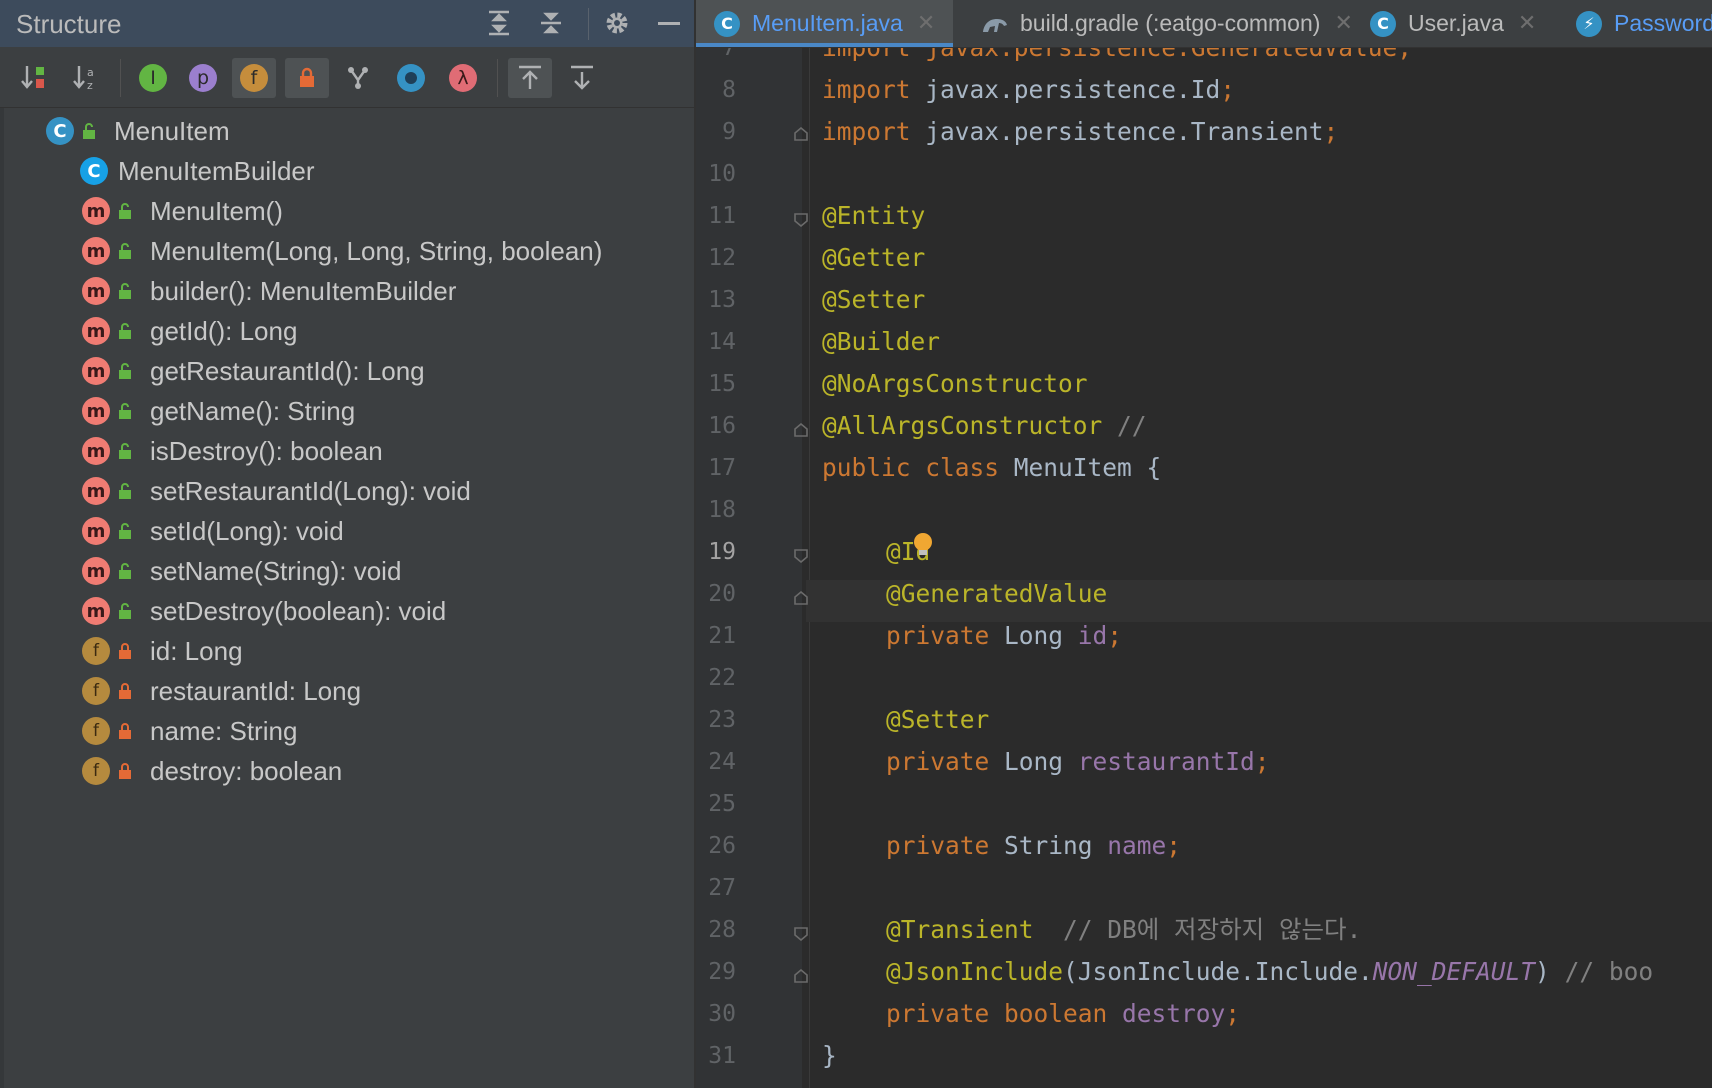  What do you see at coordinates (348, 491) in the screenshot?
I see `tree-node-method: m setRestaurantId(Long): void` at bounding box center [348, 491].